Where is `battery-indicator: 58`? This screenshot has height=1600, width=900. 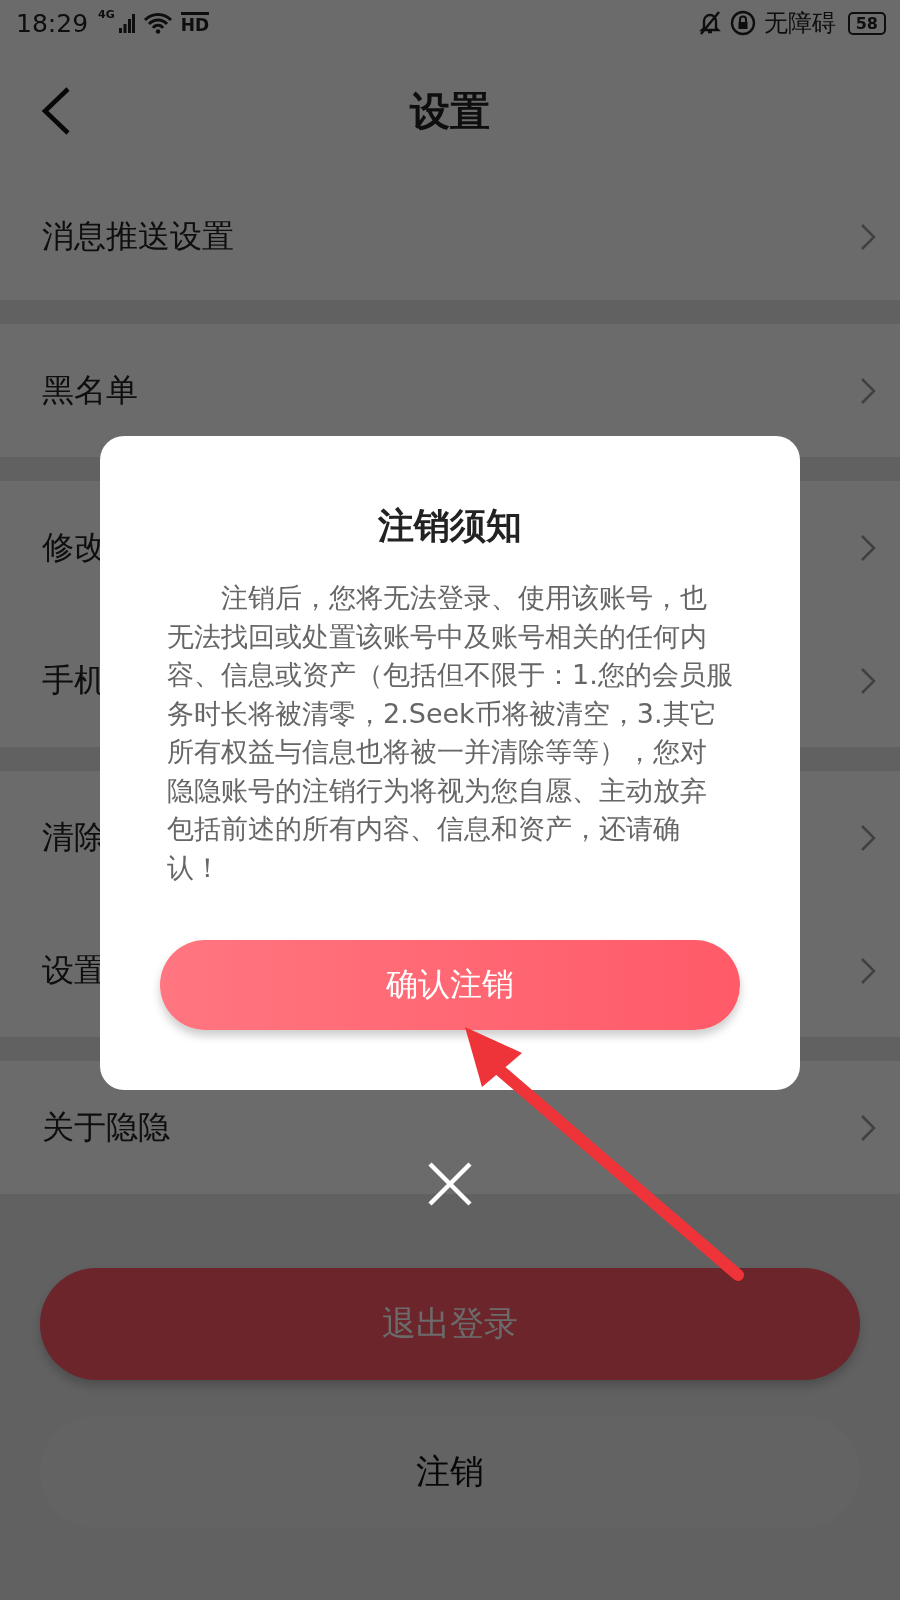 battery-indicator: 58 is located at coordinates (866, 23).